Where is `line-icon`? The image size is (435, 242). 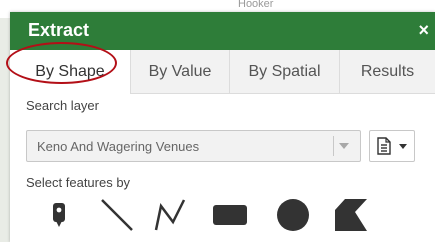 line-icon is located at coordinates (117, 217).